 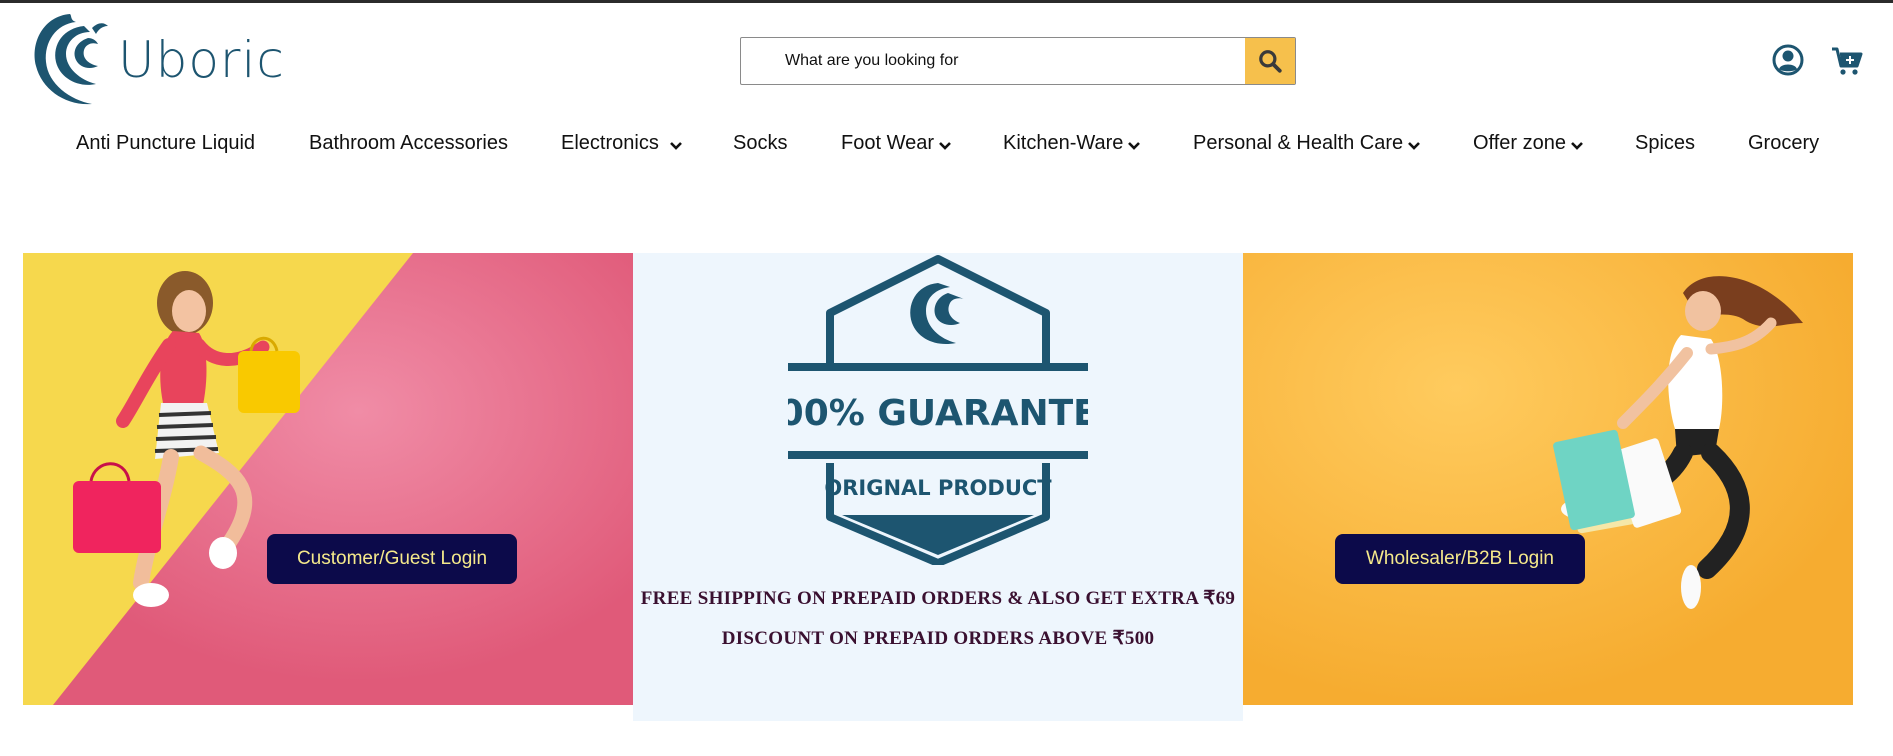 What do you see at coordinates (938, 638) in the screenshot?
I see `promo-line: DISCOUNT ON PREPAID ORDERS ABOVE ₹500` at bounding box center [938, 638].